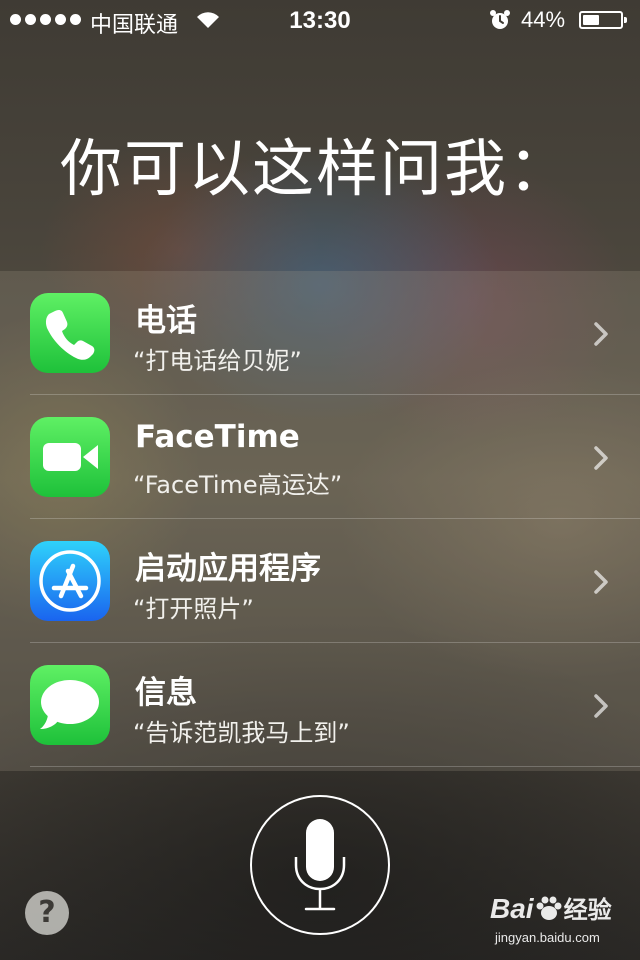 The width and height of the screenshot is (640, 960). I want to click on suggestion-example: “打电话给贝妮”, so click(217, 361).